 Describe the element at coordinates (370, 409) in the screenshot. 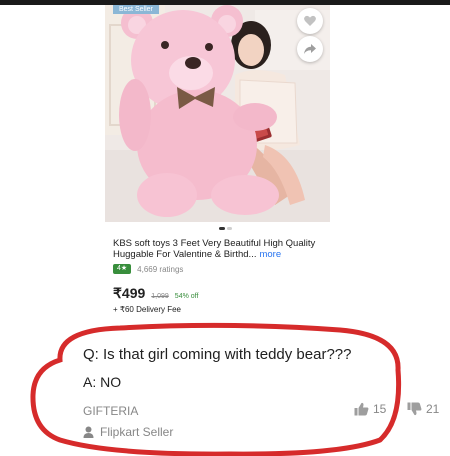

I see `upvote-button: 15` at that location.